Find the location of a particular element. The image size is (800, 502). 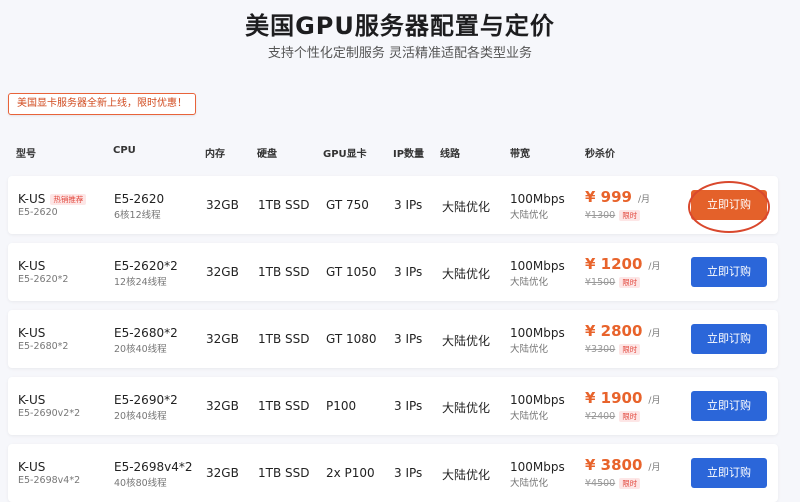

gpu-cell: GT 1080 is located at coordinates (351, 339).